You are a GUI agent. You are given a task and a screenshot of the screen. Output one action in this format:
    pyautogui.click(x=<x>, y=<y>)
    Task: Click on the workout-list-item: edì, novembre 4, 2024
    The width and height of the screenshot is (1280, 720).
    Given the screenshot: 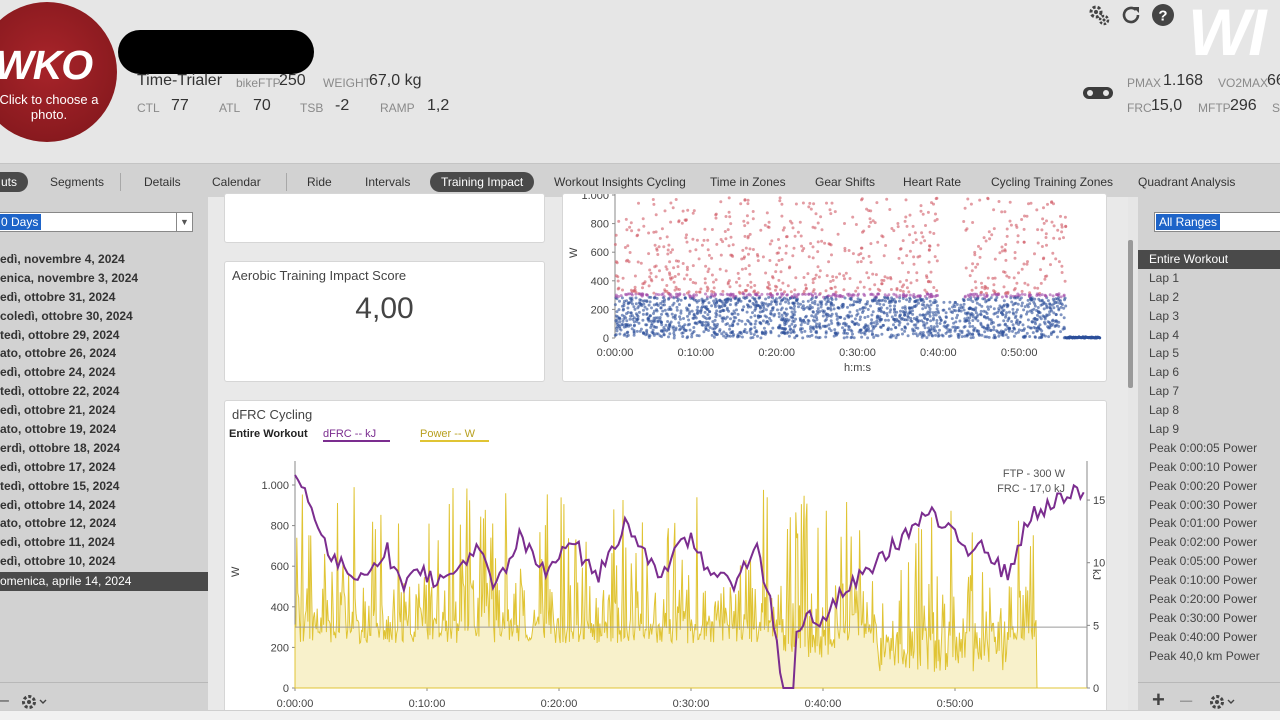 What is the action you would take?
    pyautogui.click(x=104, y=259)
    